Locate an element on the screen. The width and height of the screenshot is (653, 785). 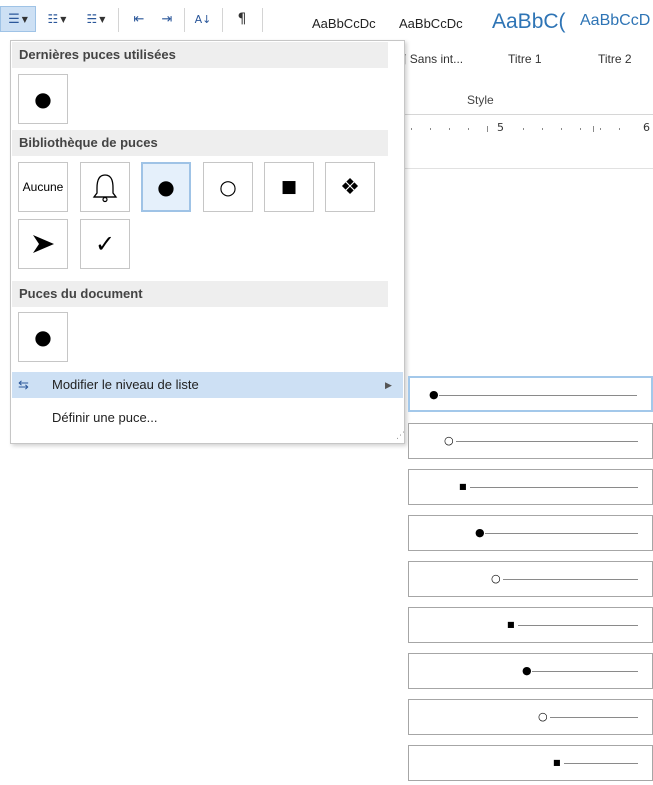
style-preview-heading1: AaBbC( is located at coordinates (529, 22).